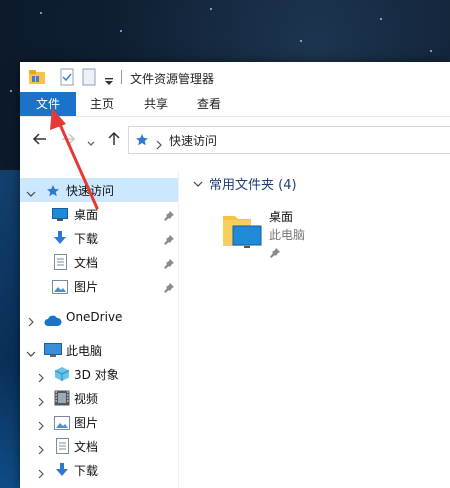 The height and width of the screenshot is (488, 450). What do you see at coordinates (86, 215) in the screenshot?
I see `sidebar-item-label: 桌面` at bounding box center [86, 215].